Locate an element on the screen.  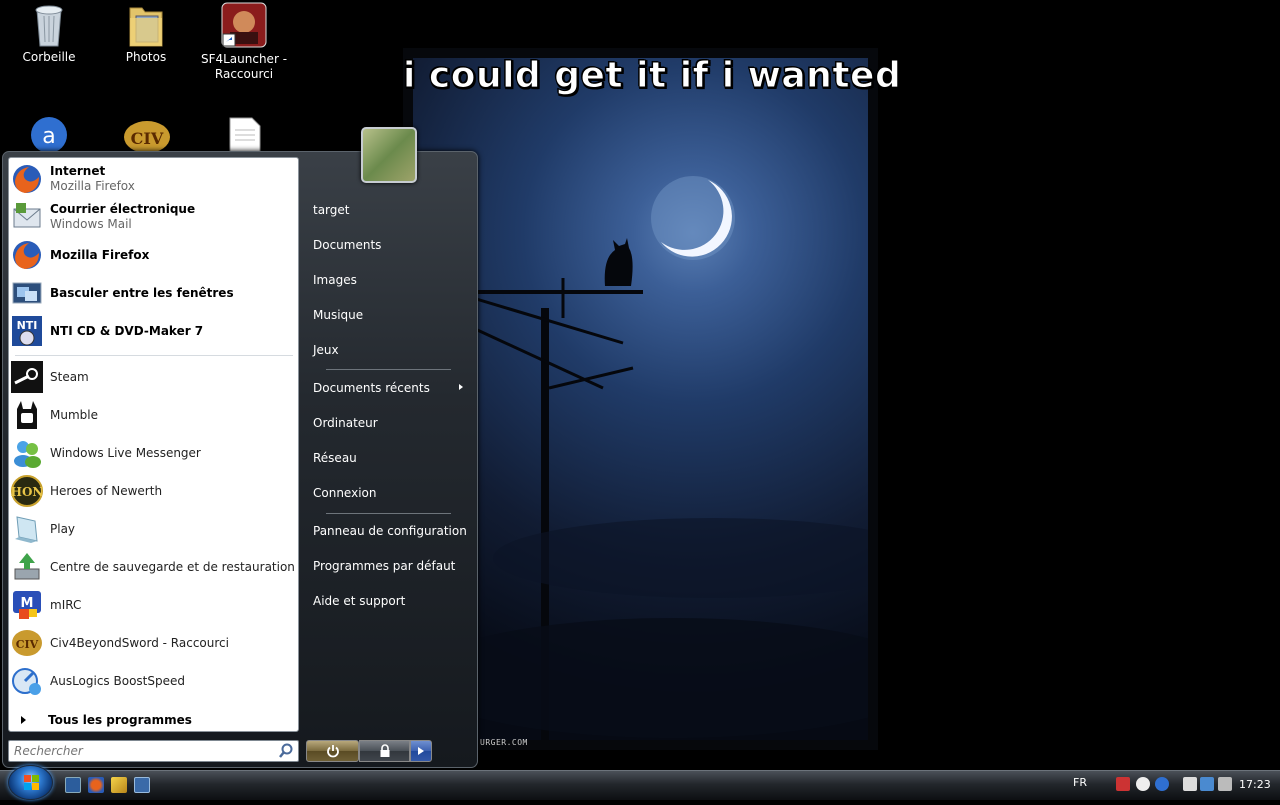
wallpaper-caption: i could get it if i wanted is located at coordinates (652, 76).